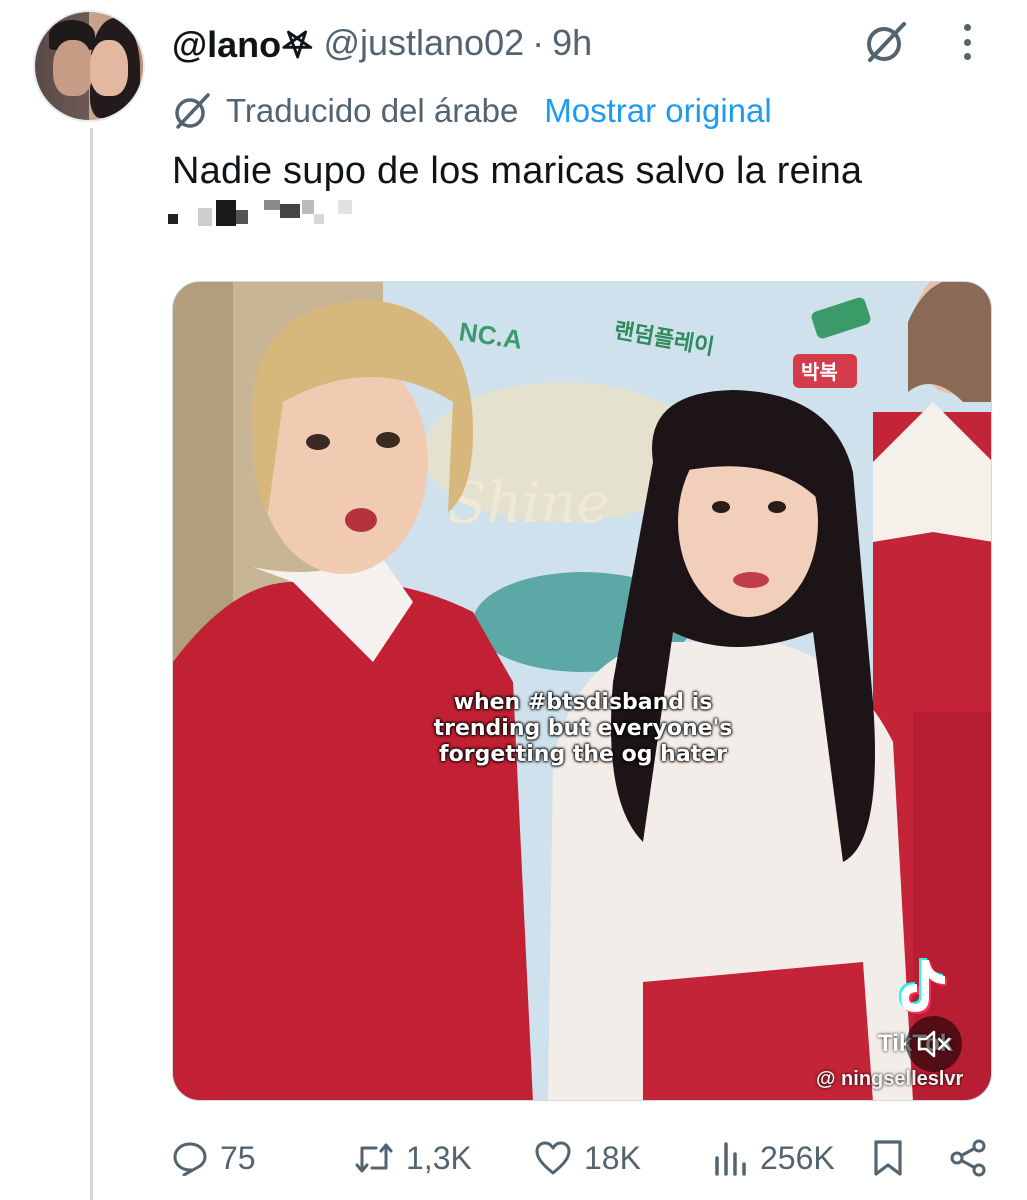 Image resolution: width=1027 pixels, height=1200 pixels. I want to click on mute-icon, so click(934, 1044).